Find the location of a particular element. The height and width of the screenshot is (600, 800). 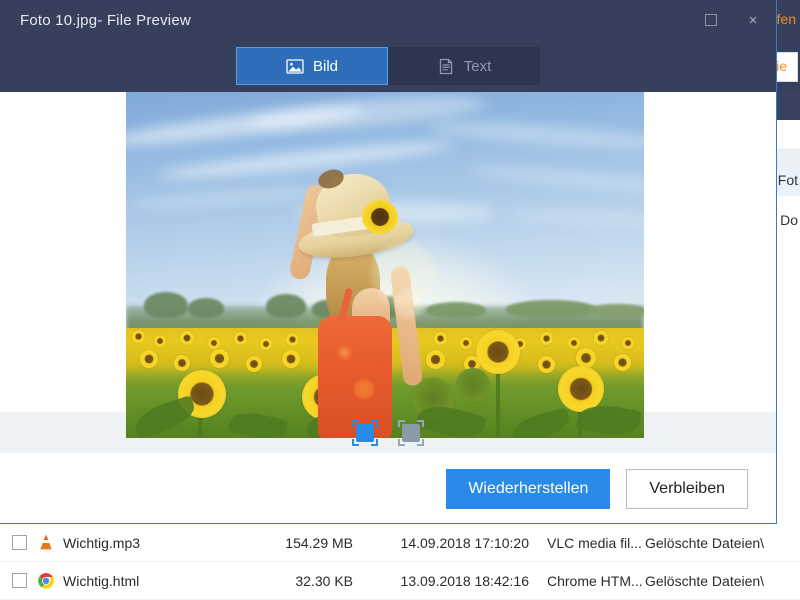

image-icon is located at coordinates (295, 66).